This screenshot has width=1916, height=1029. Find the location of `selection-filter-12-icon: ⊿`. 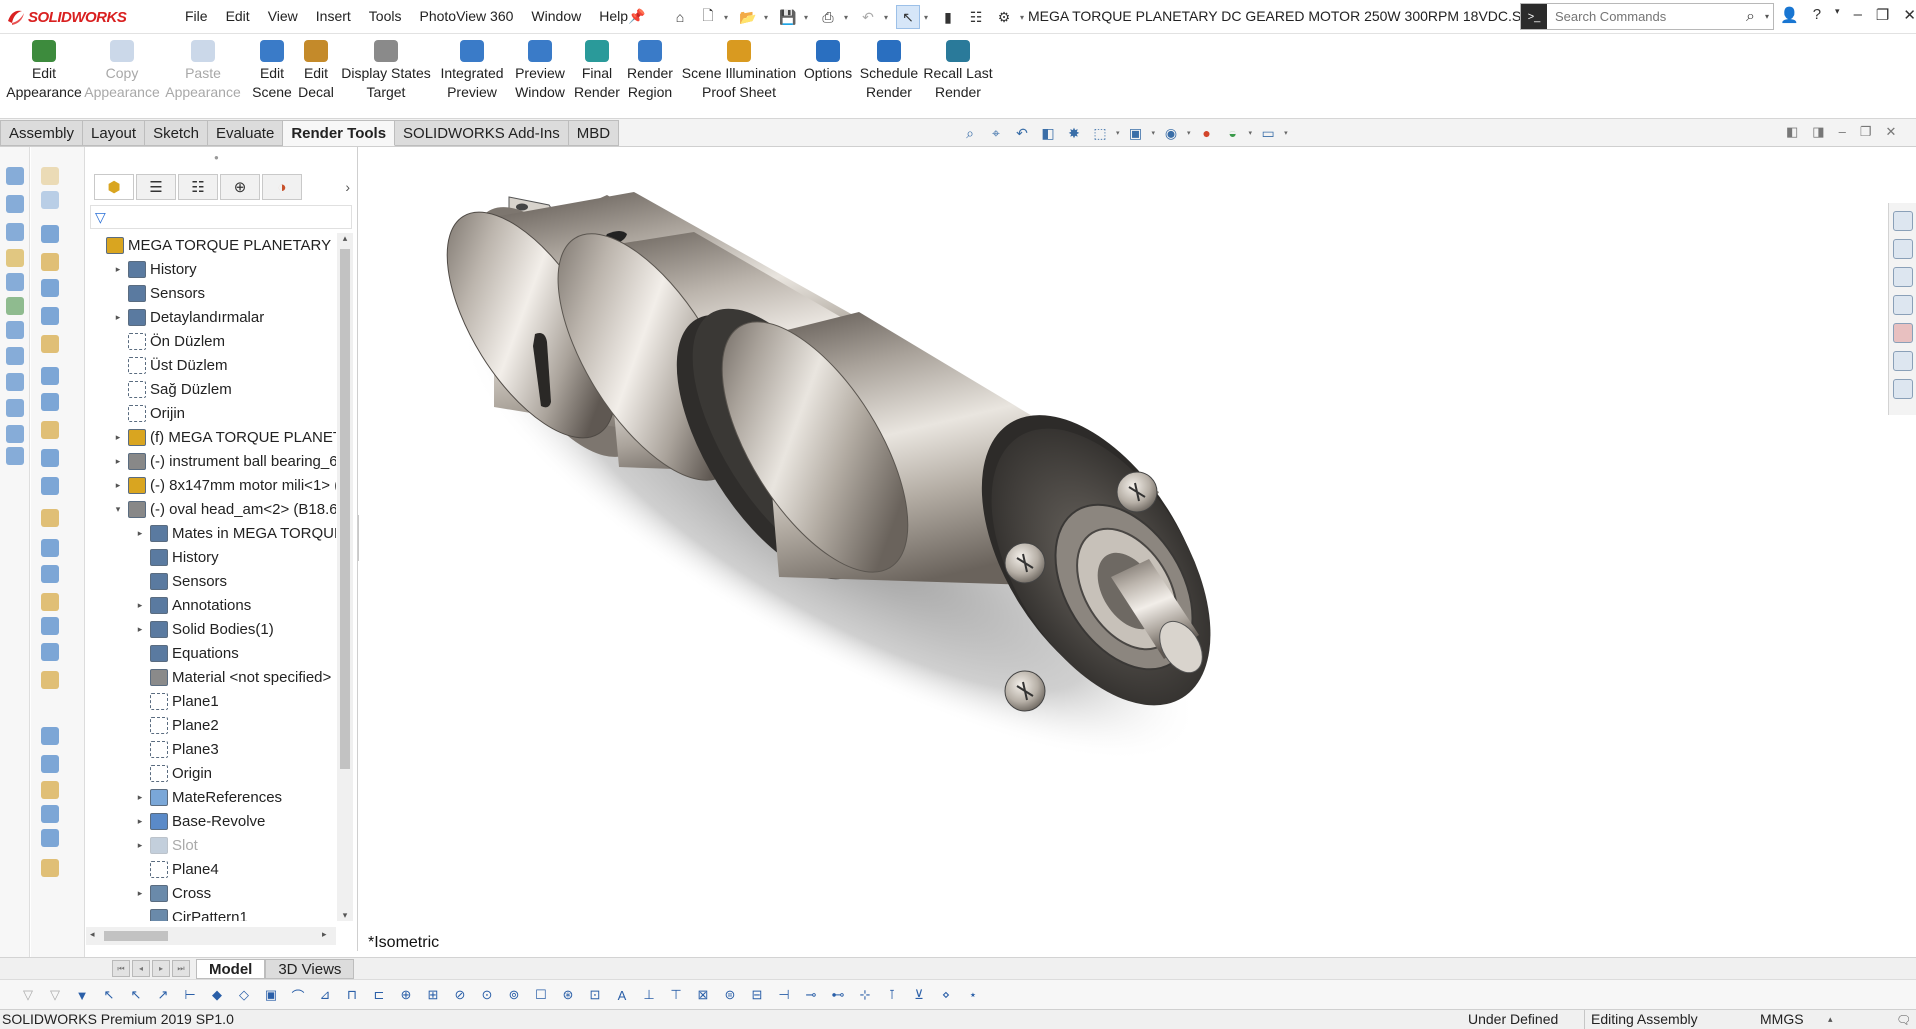

selection-filter-12-icon: ⊿ is located at coordinates (325, 995).